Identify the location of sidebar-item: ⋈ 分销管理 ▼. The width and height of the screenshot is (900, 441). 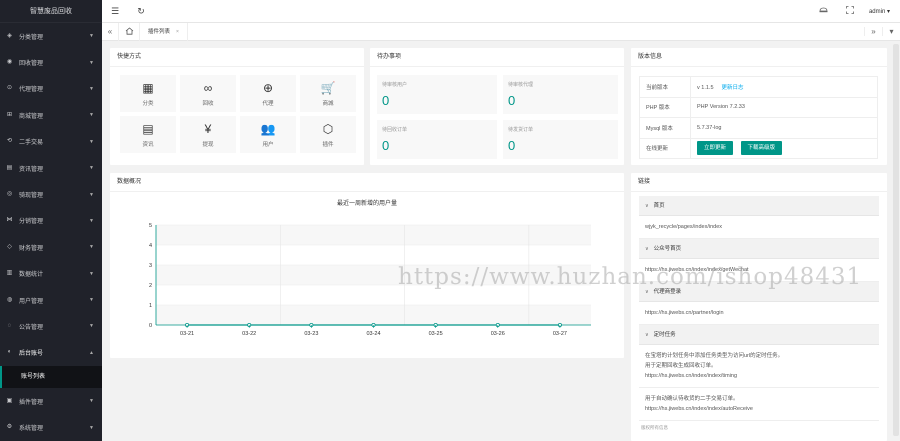
(51, 221).